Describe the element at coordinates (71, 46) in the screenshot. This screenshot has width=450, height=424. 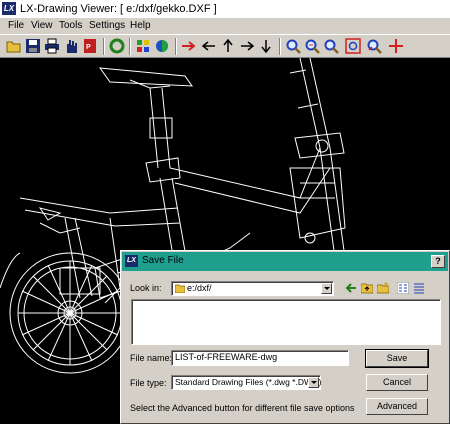
I see `hand-icon` at that location.